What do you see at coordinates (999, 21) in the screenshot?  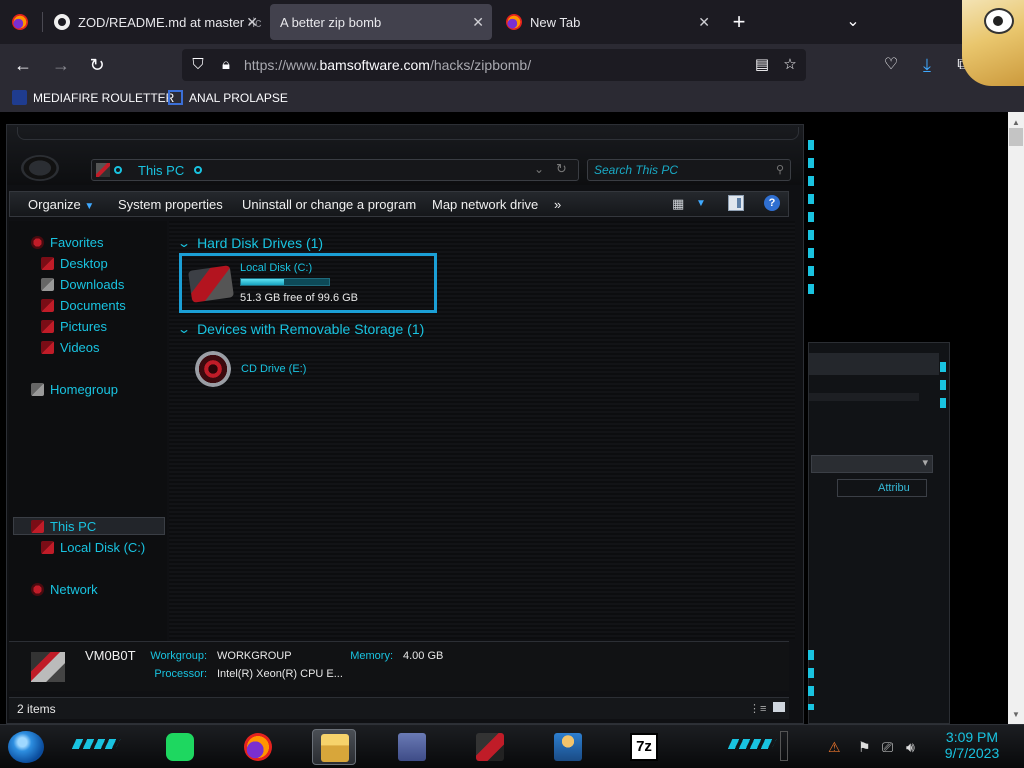 I see `mascot-eye` at bounding box center [999, 21].